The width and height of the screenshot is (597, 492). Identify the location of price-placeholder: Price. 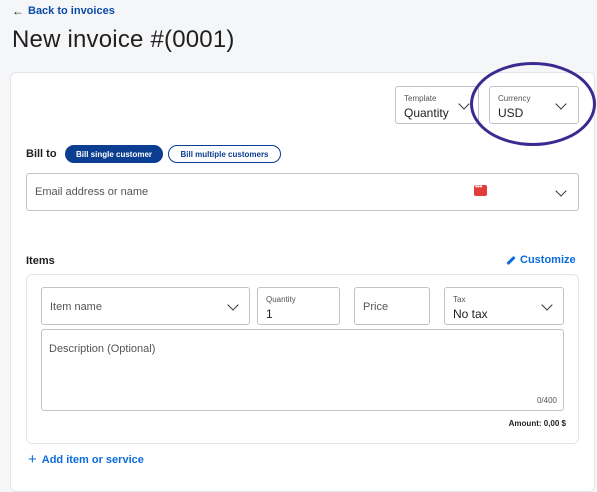
(376, 307).